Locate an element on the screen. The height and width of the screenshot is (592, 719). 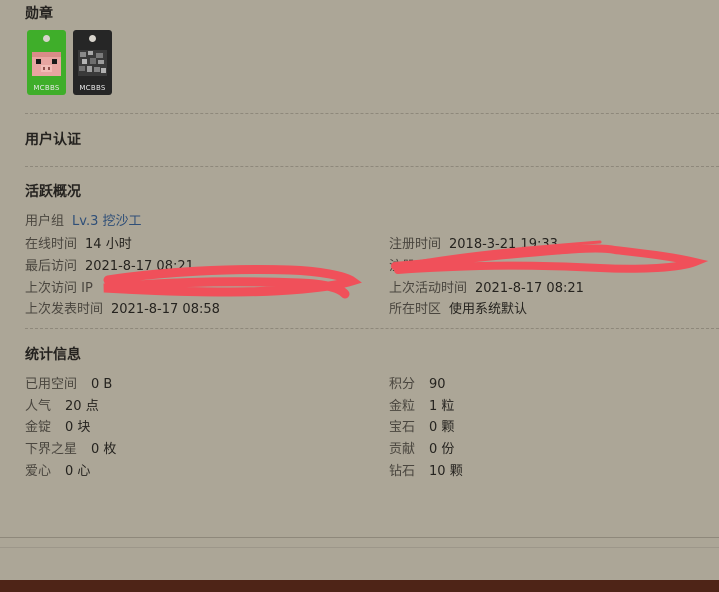
pig-icon is located at coordinates (46, 64).